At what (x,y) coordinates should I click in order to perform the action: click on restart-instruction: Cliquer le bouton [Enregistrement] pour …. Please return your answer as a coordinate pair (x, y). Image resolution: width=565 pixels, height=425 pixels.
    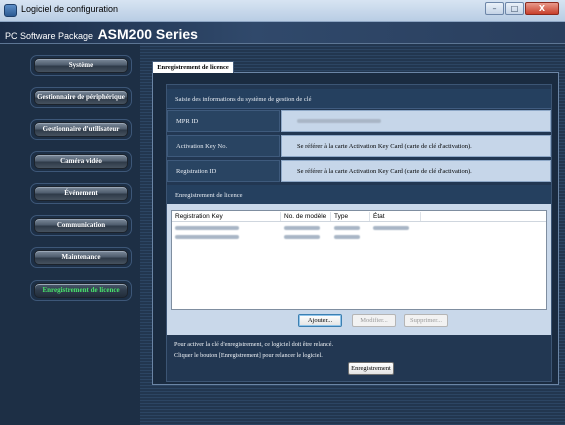
    Looking at the image, I should click on (248, 355).